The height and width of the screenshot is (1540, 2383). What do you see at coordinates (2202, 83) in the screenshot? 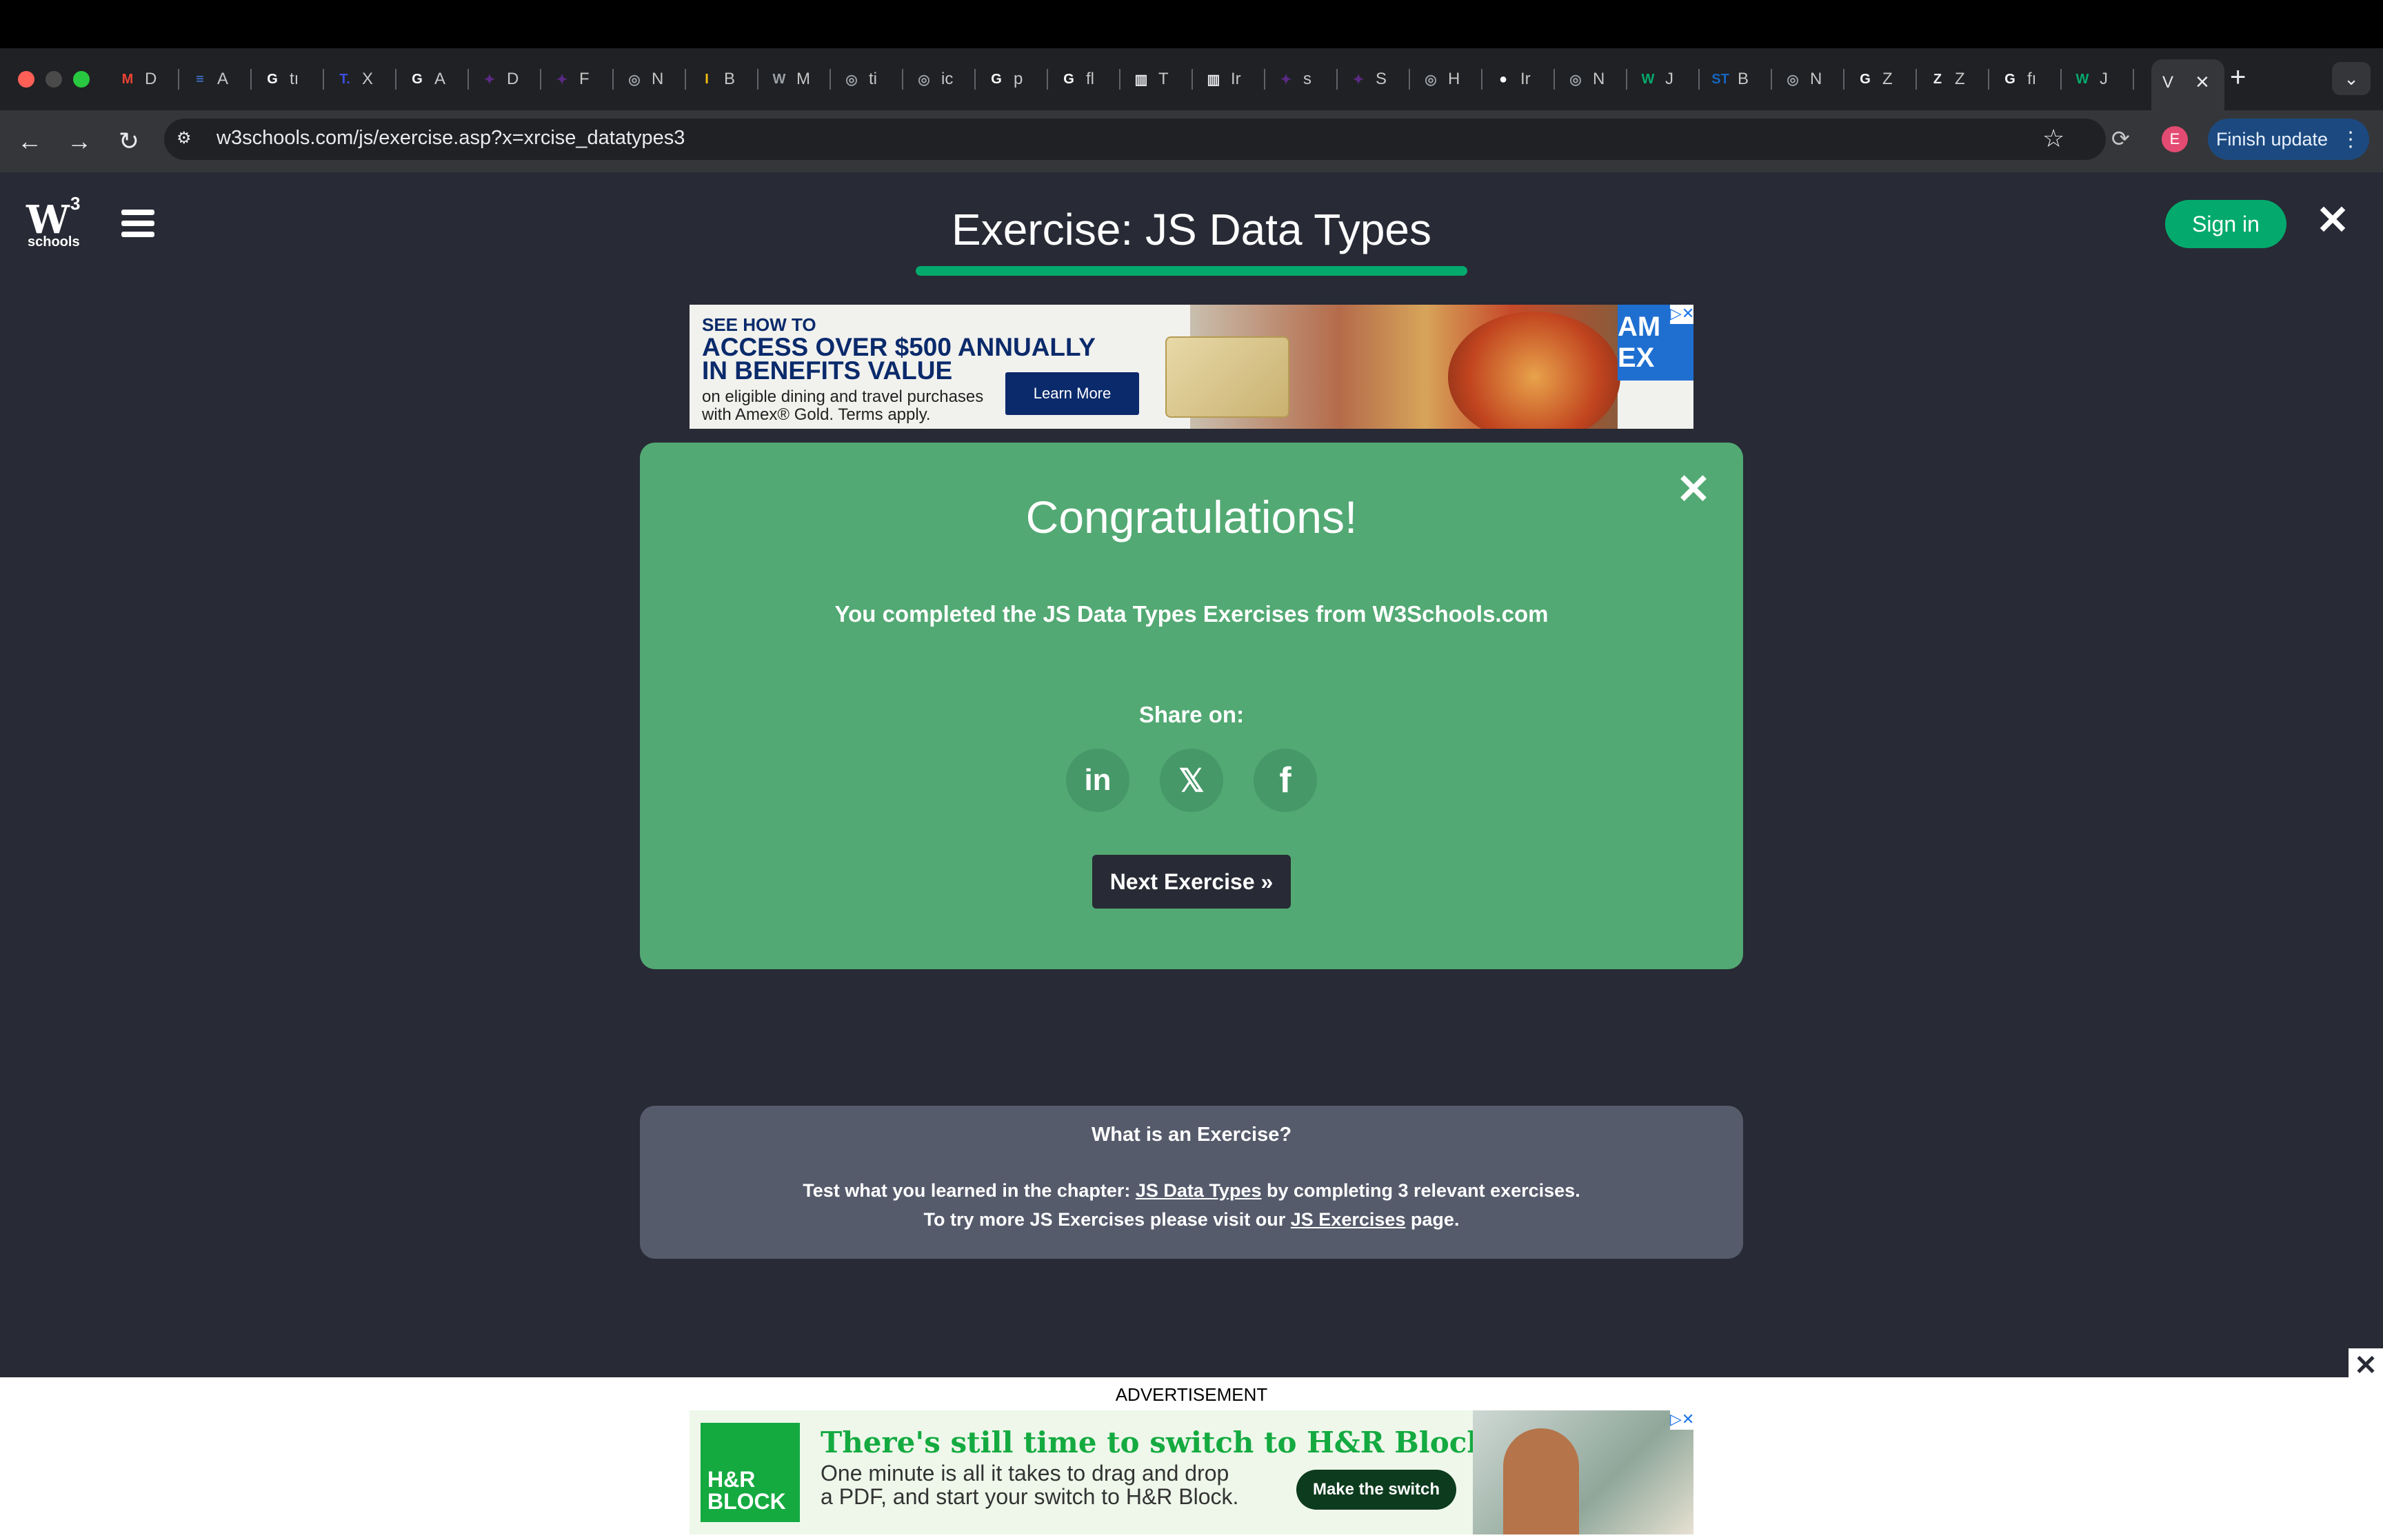
I see `close-tab-icon: ×` at bounding box center [2202, 83].